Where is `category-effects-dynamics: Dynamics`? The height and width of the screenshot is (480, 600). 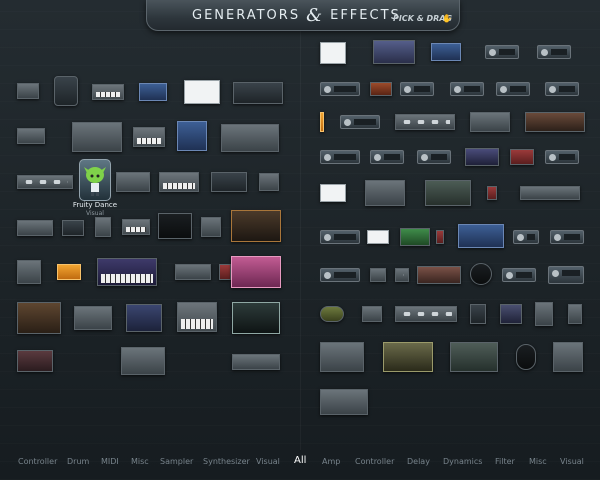
category-effects-dynamics: Dynamics is located at coordinates (462, 462).